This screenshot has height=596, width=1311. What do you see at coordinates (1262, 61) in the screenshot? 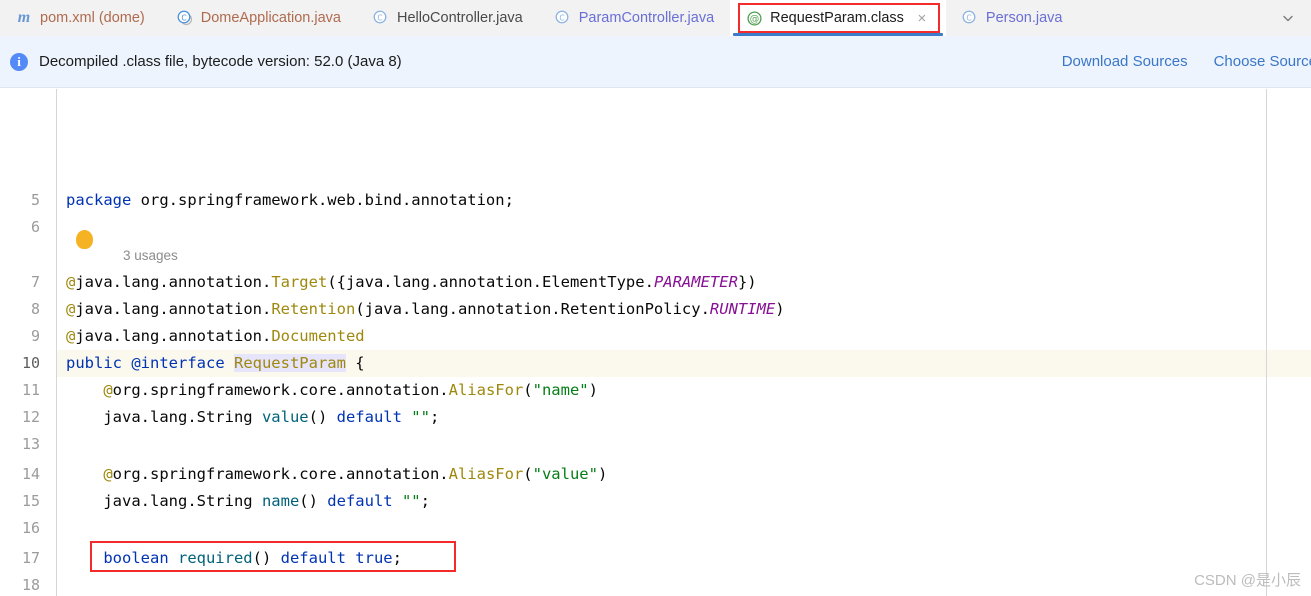
I see `choose-sources-link: Choose Source` at bounding box center [1262, 61].